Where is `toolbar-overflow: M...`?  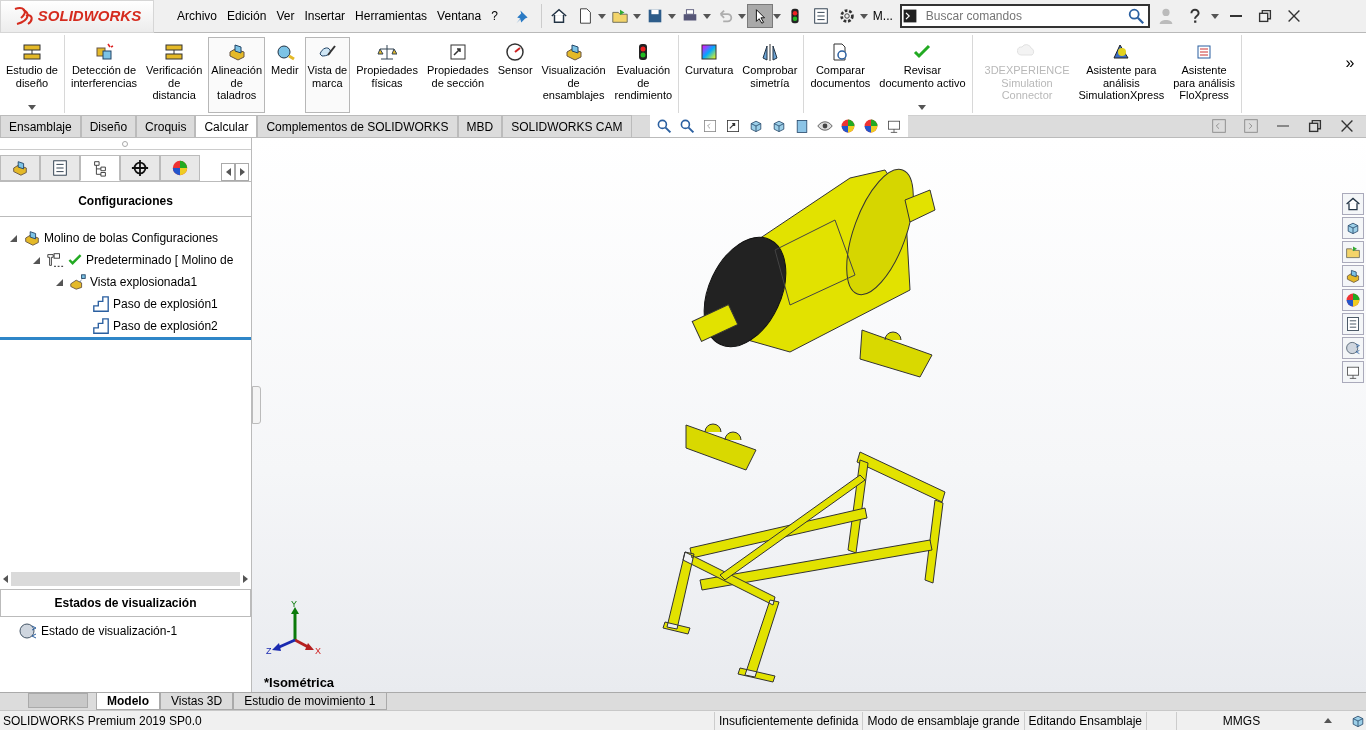
toolbar-overflow: M... is located at coordinates (882, 16).